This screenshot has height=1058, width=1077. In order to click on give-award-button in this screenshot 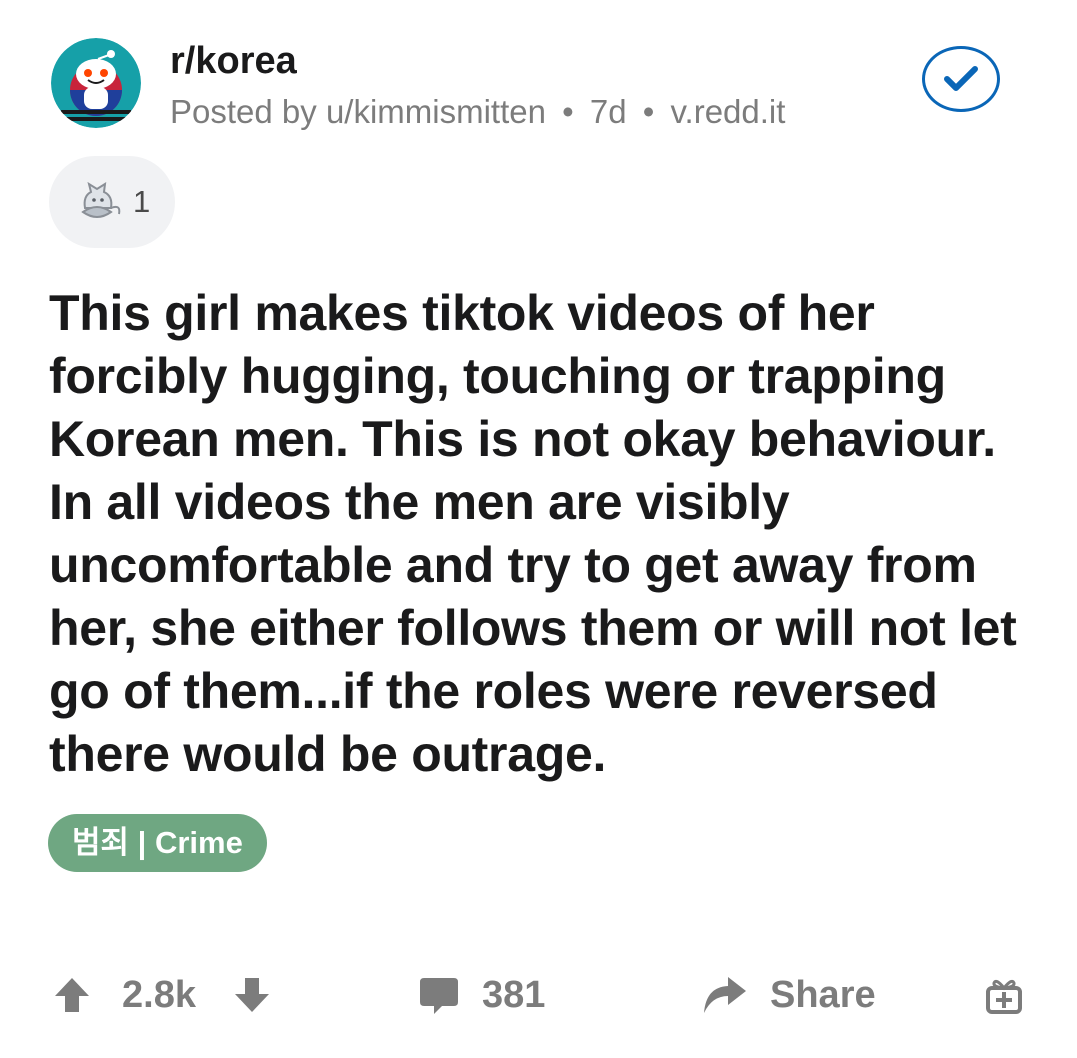, I will do `click(1004, 995)`.